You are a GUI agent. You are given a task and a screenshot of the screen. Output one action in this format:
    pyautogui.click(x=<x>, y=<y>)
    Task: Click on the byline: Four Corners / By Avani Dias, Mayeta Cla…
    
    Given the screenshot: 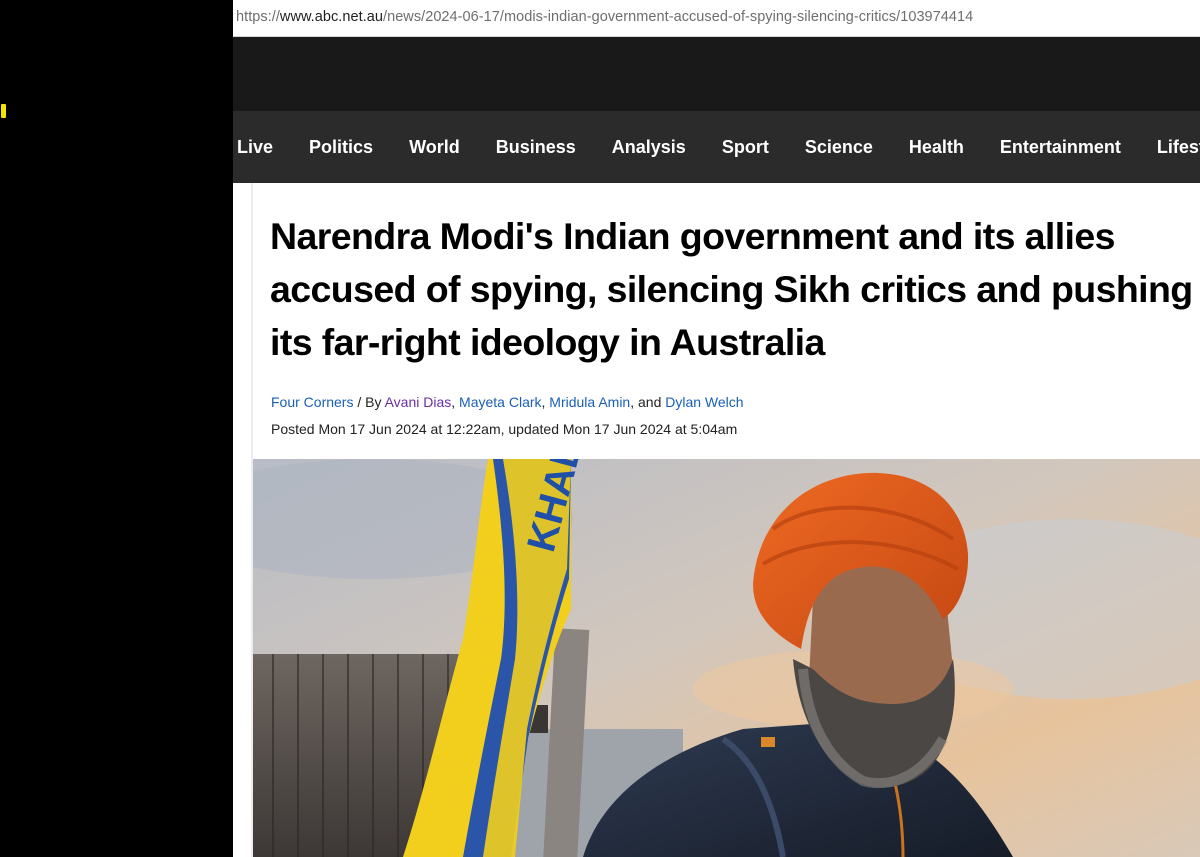 What is the action you would take?
    pyautogui.click(x=507, y=402)
    